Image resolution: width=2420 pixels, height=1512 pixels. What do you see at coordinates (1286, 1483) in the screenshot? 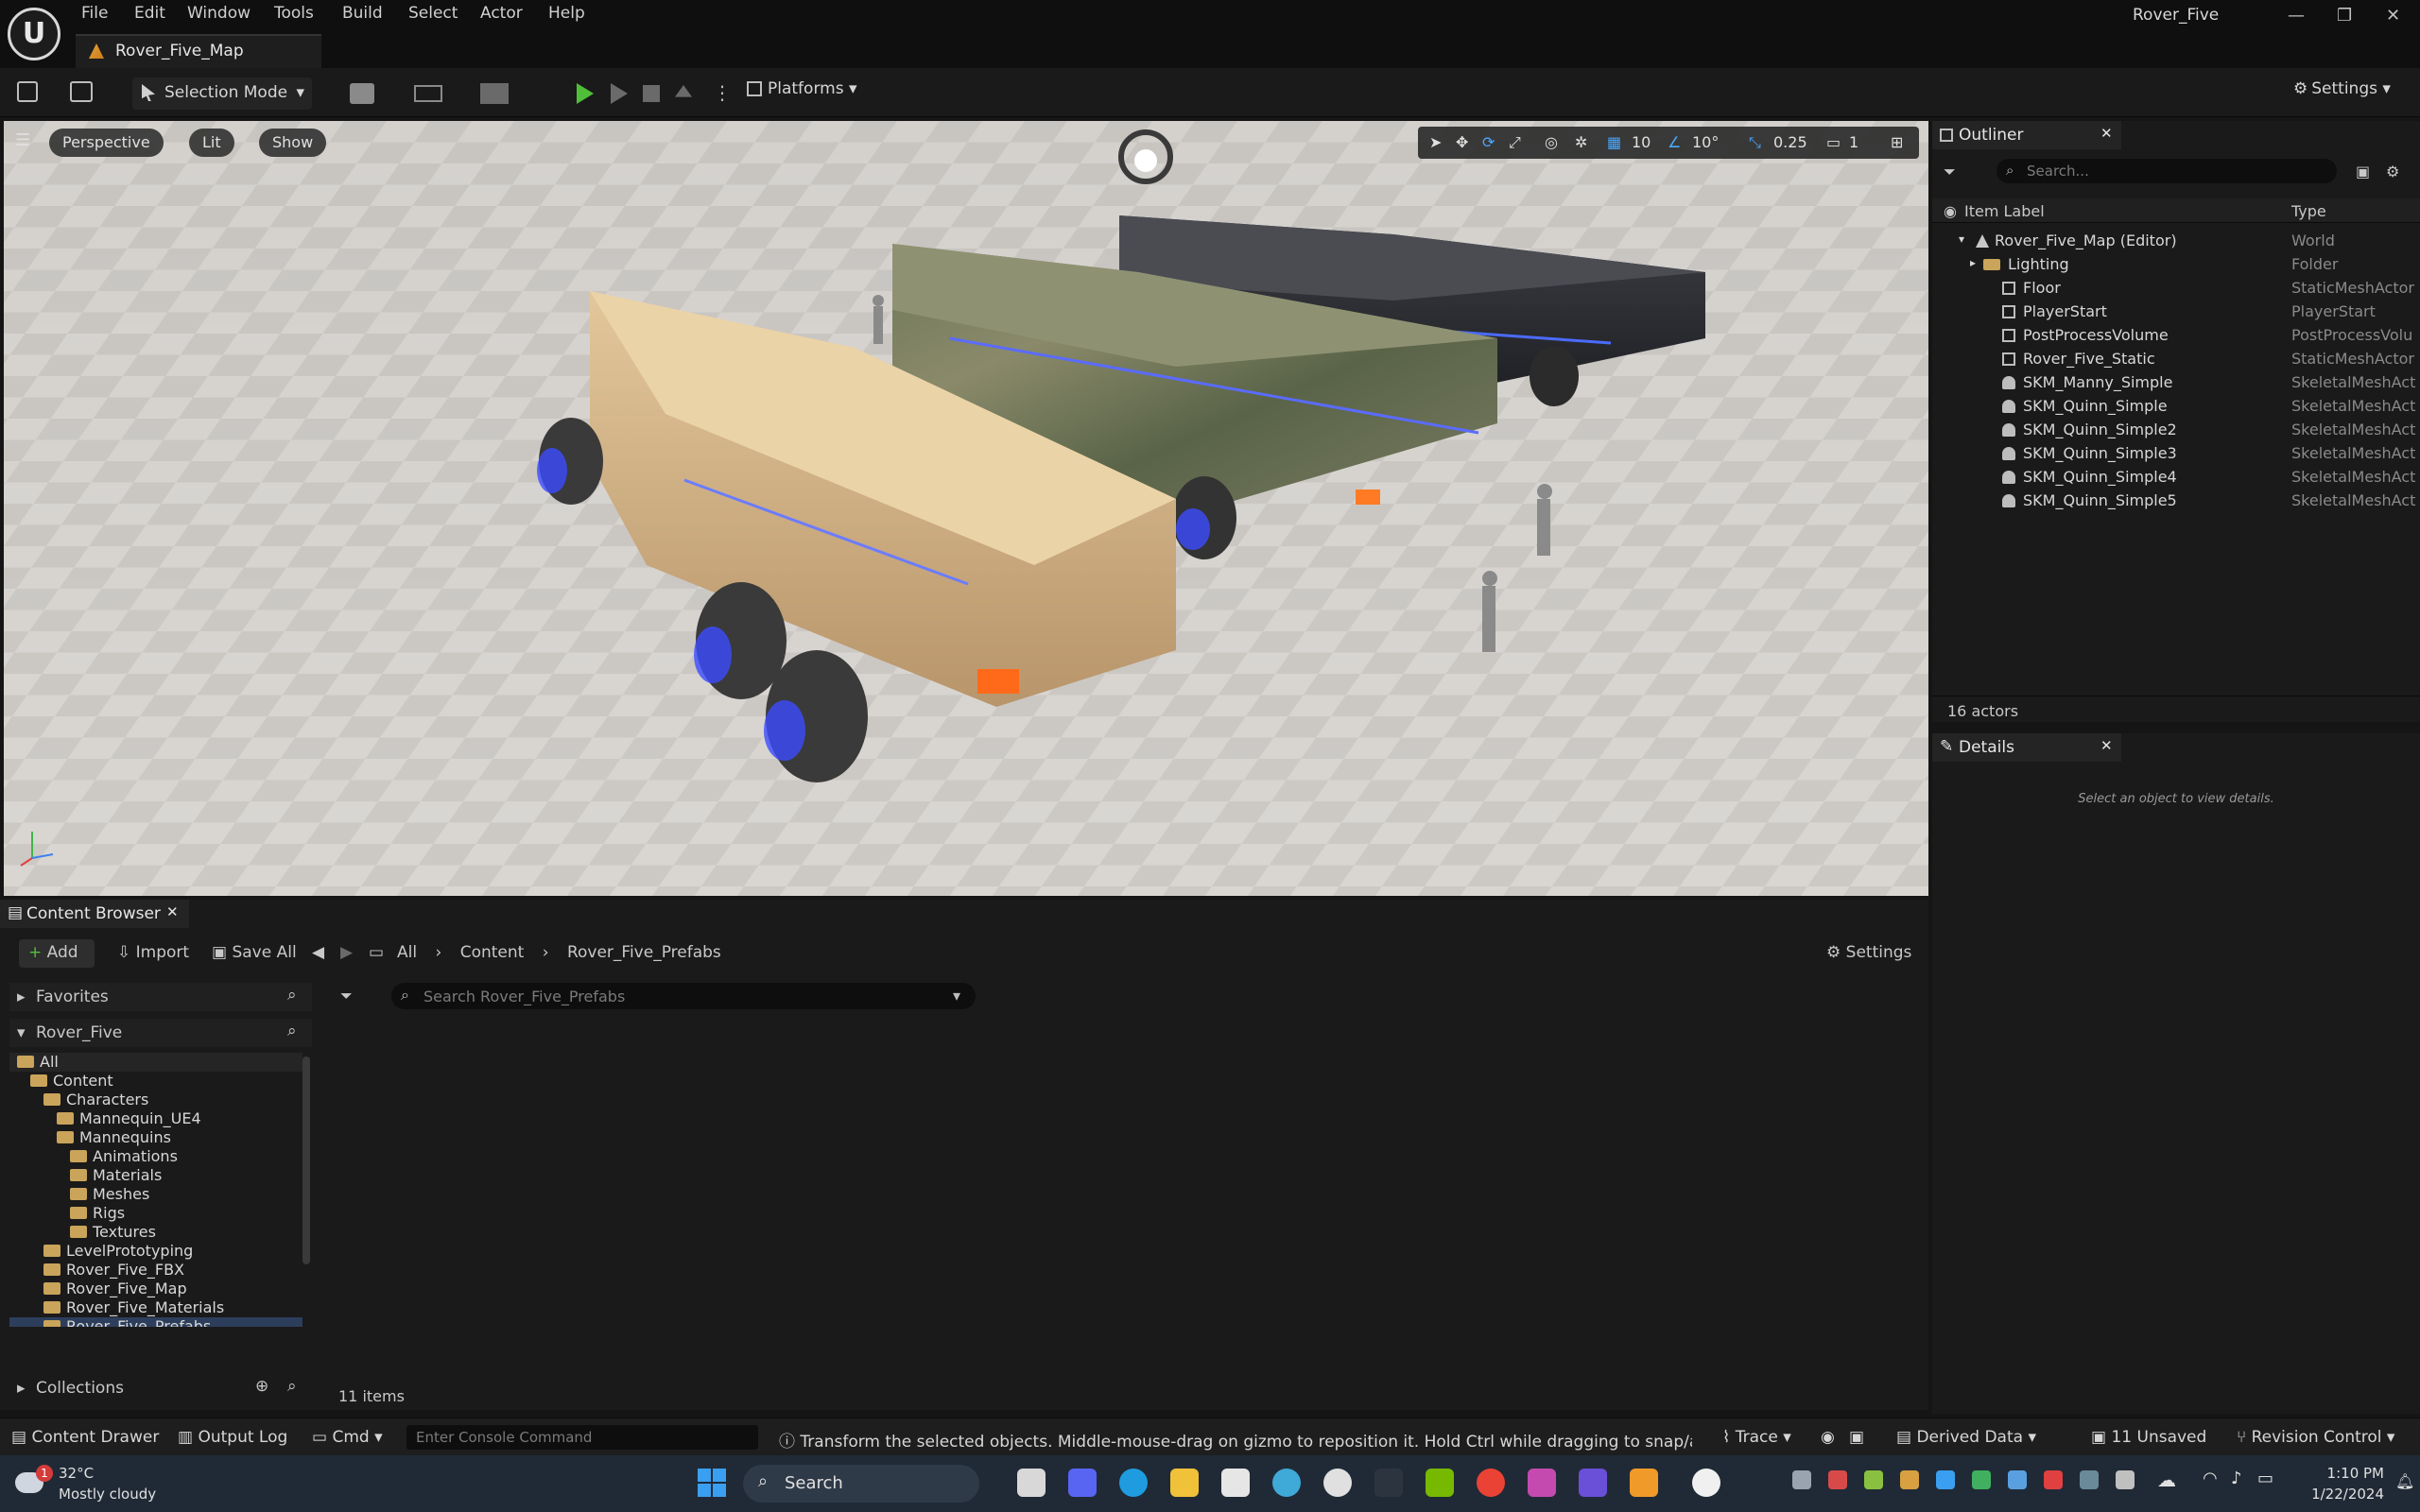
I see `browser-icon` at bounding box center [1286, 1483].